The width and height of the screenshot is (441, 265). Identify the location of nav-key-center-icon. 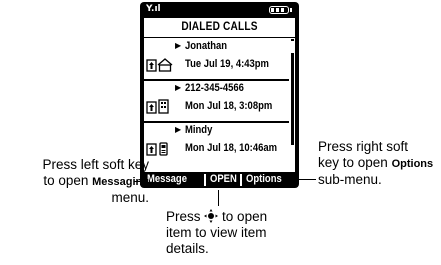
(211, 216).